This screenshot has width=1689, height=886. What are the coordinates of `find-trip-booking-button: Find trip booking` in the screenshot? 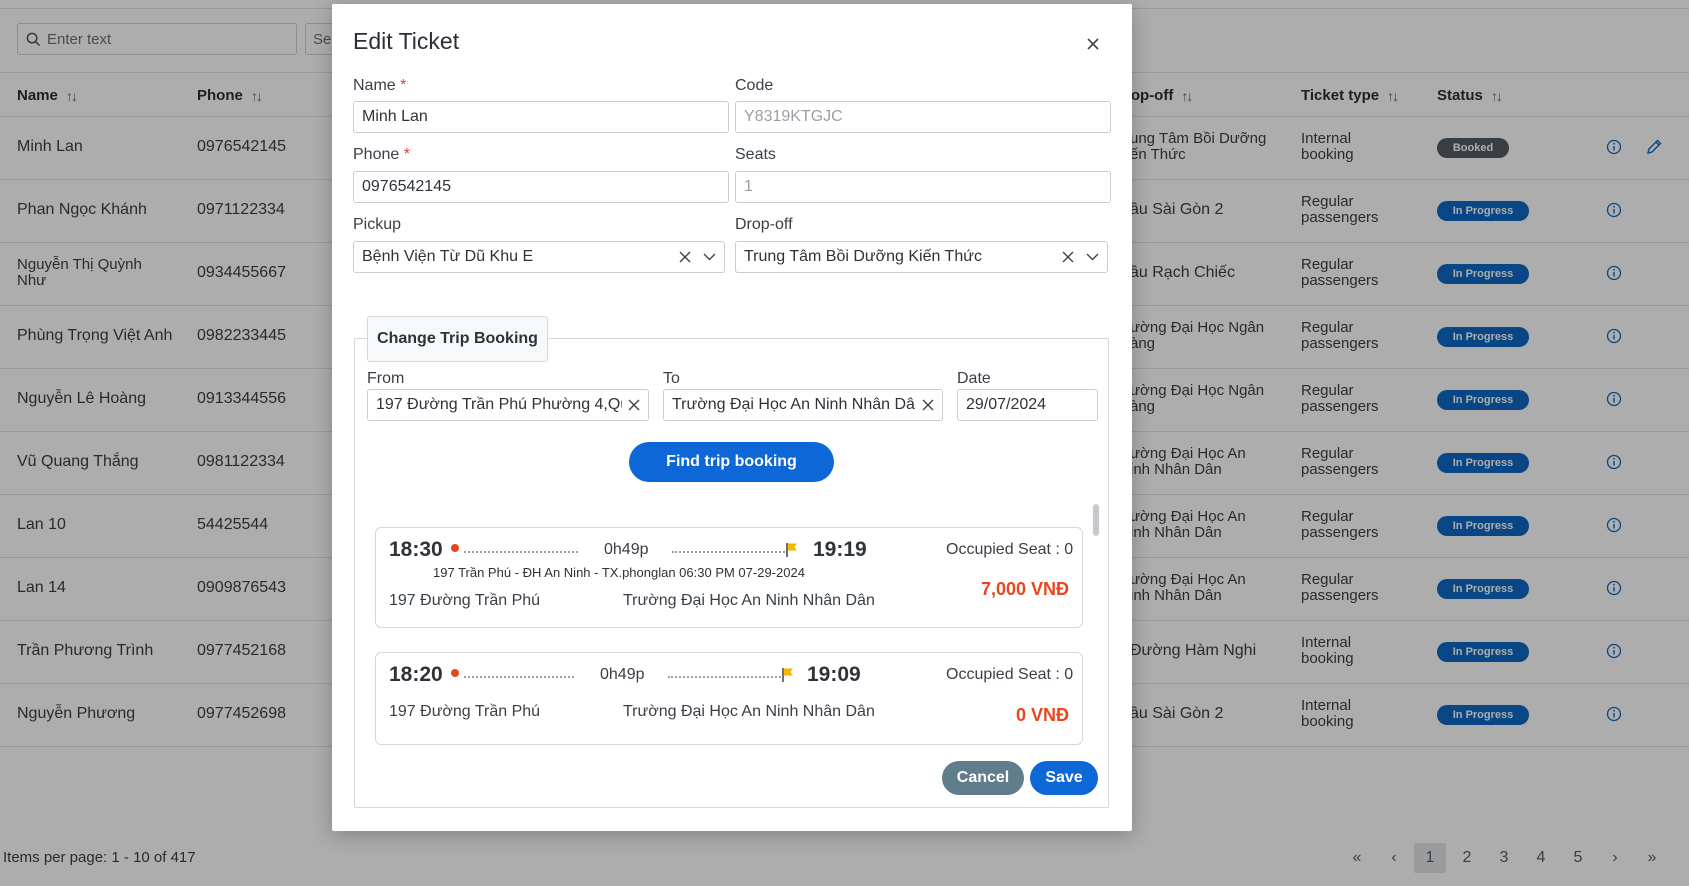 It's located at (731, 462).